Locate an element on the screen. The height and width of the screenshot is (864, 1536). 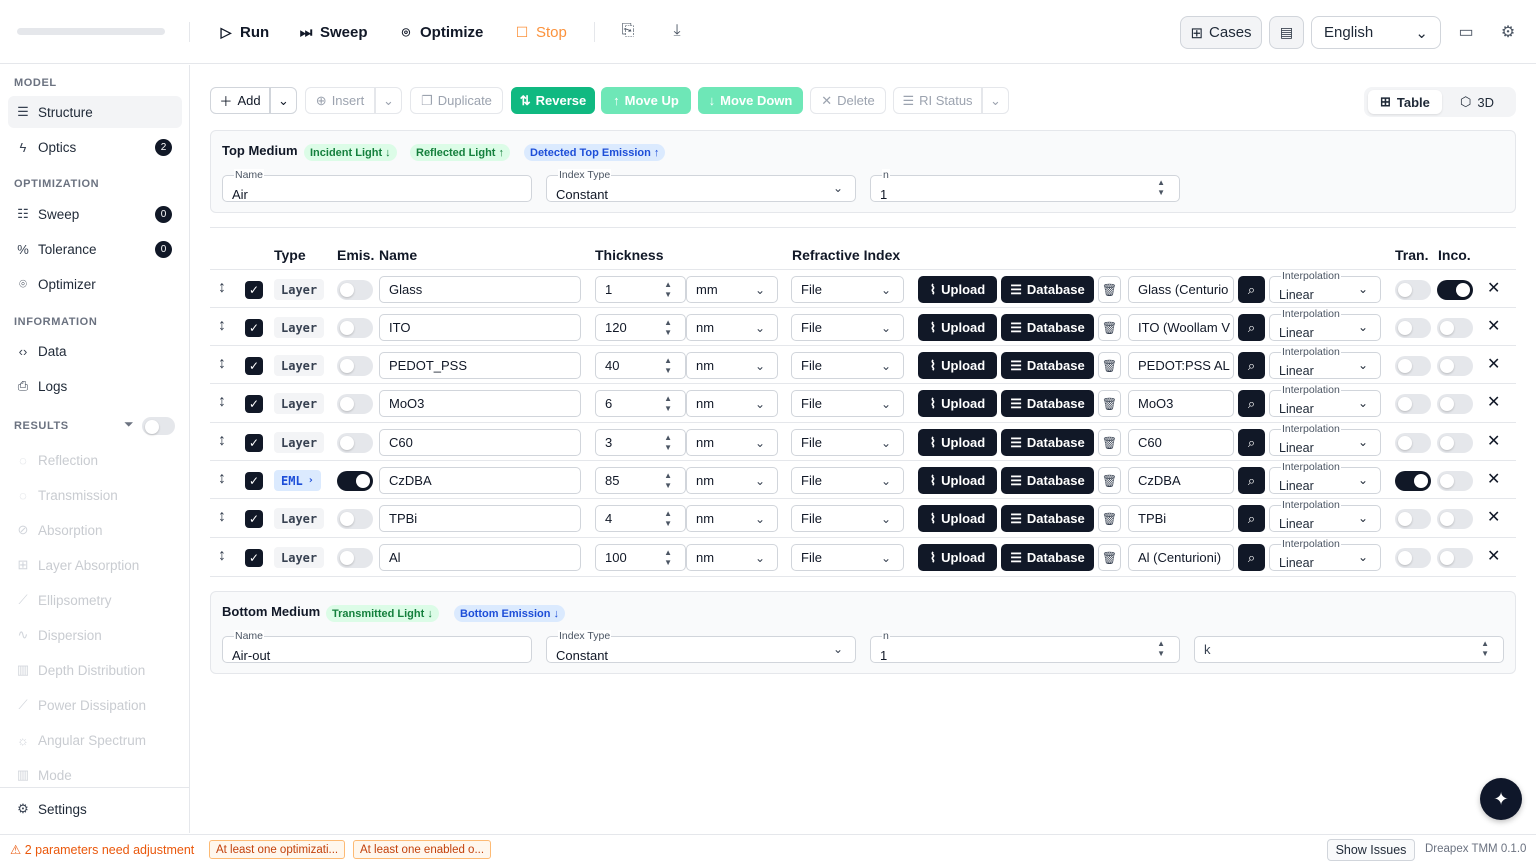
material-input: Glass (Centurio is located at coordinates (1181, 289).